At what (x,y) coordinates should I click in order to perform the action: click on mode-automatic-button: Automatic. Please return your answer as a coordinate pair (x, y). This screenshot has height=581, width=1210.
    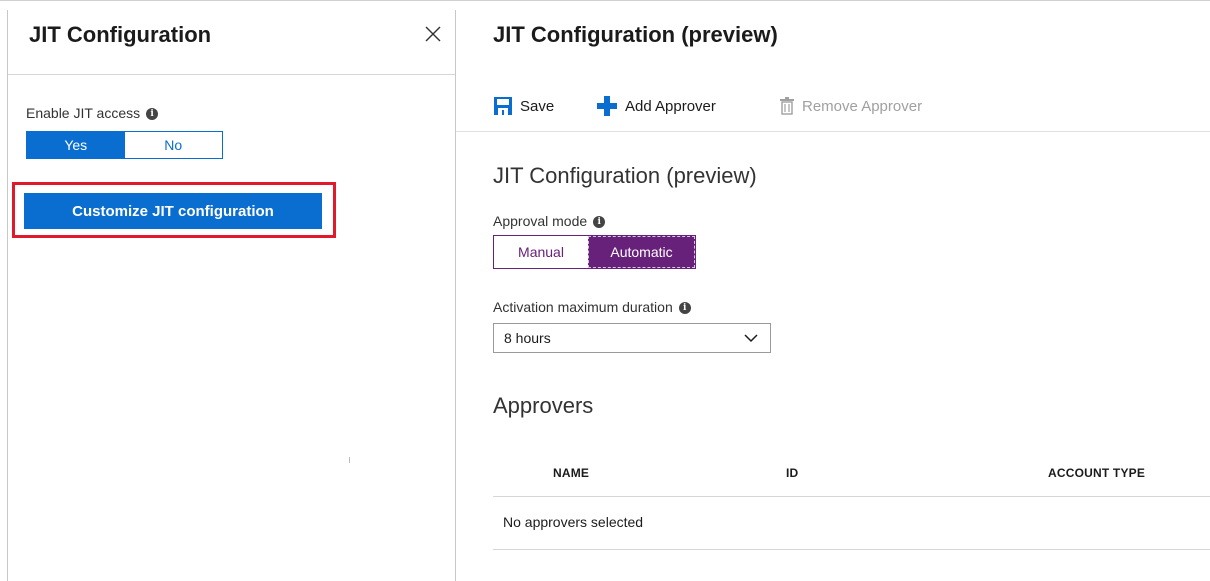
    Looking at the image, I should click on (641, 252).